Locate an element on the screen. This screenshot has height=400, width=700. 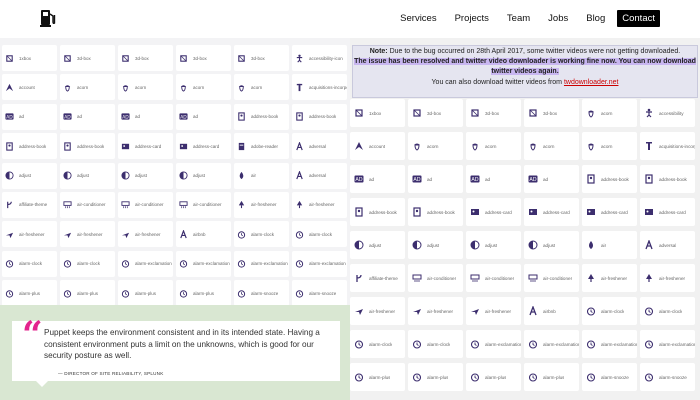
nav-link-blog: Blog is located at coordinates (595, 18).